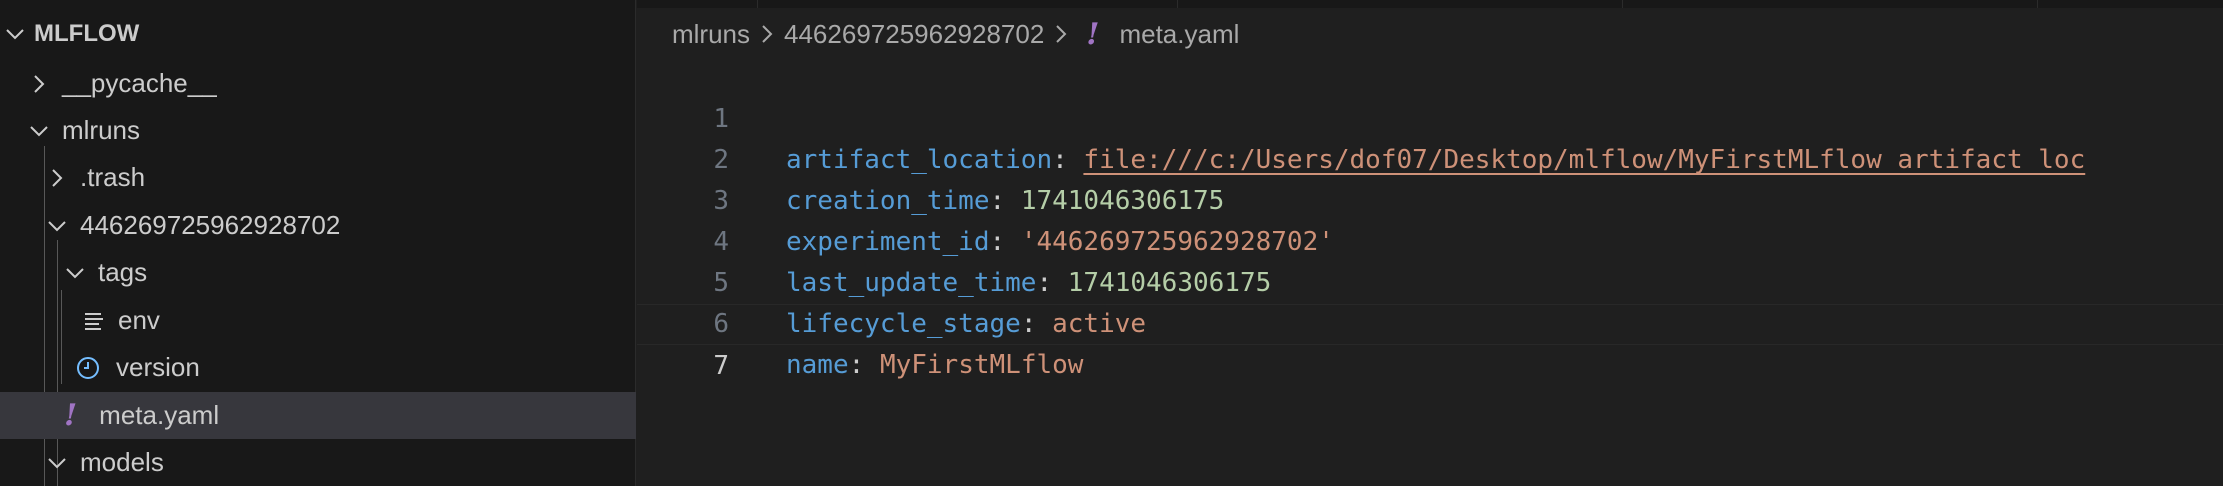  Describe the element at coordinates (139, 320) in the screenshot. I see `tree-item-label: env` at that location.